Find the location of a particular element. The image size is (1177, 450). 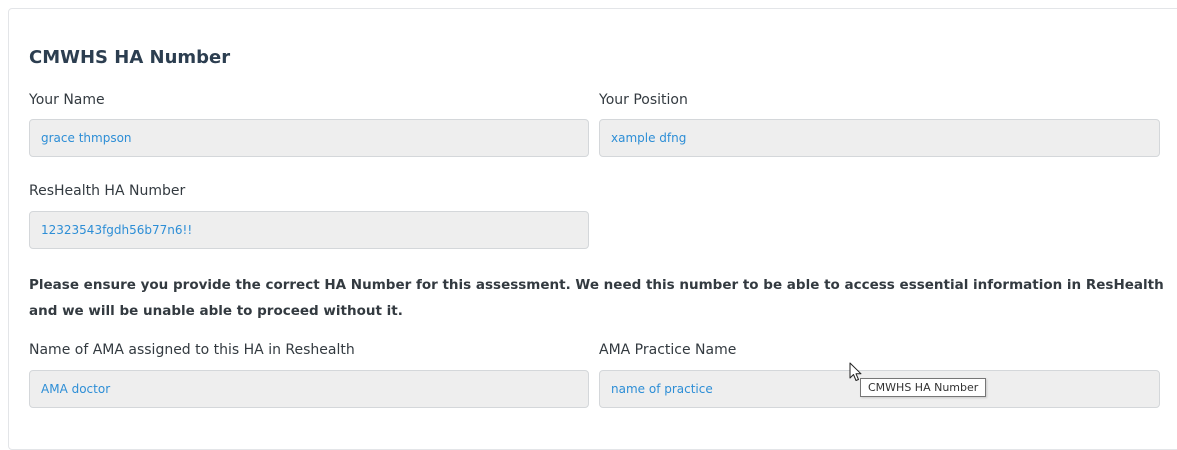

your-name-input is located at coordinates (309, 138).